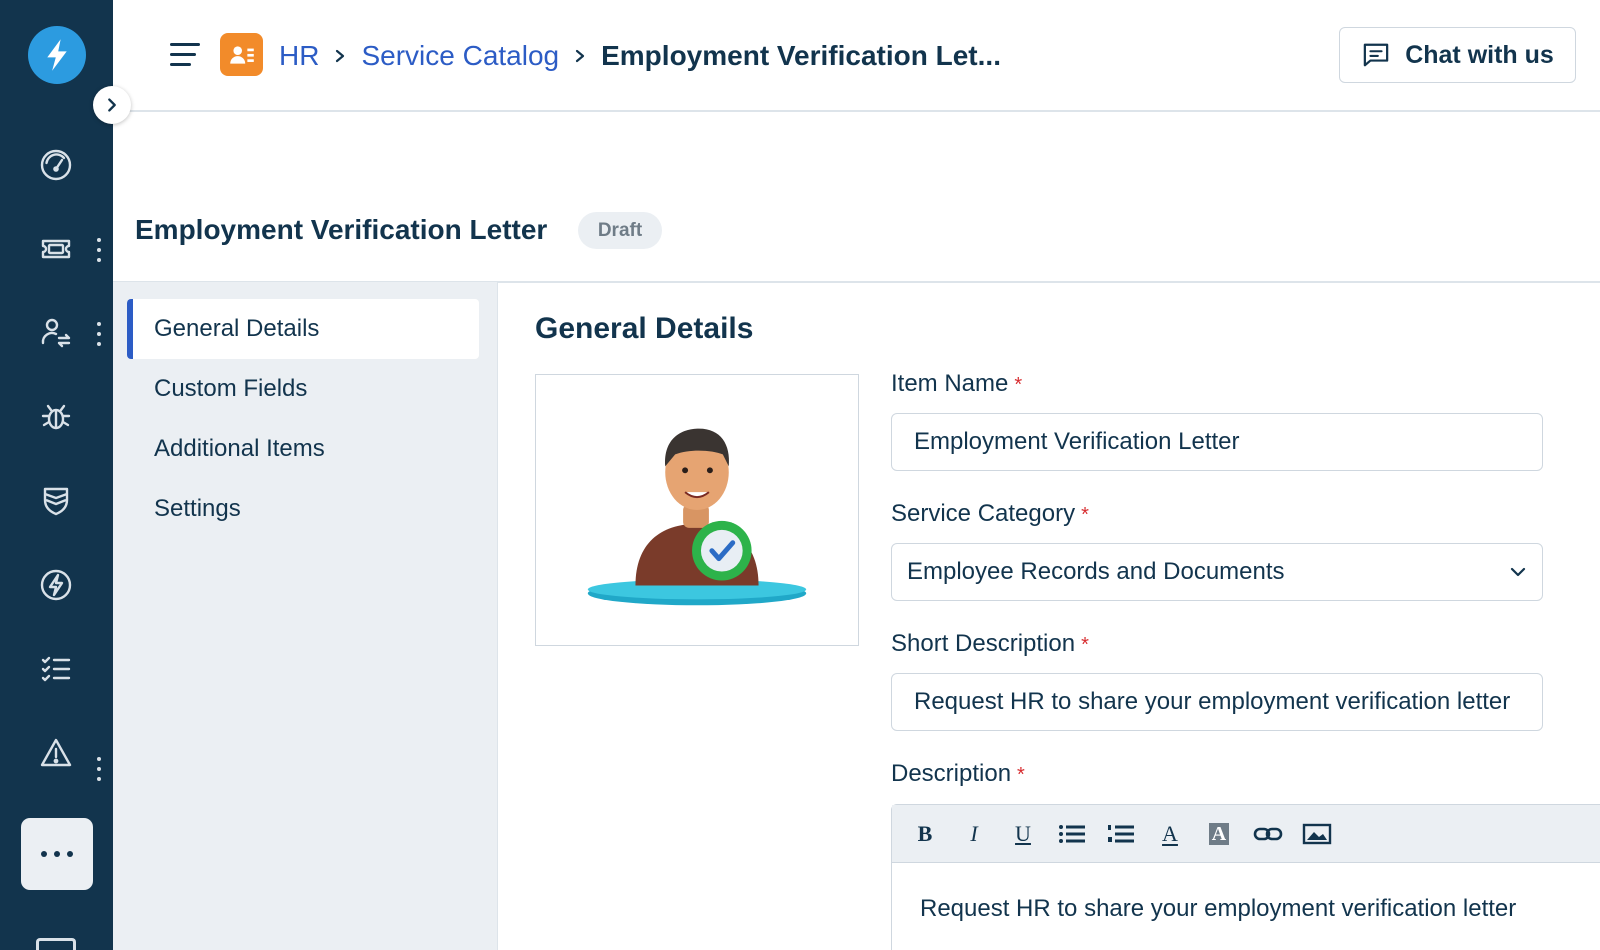 The image size is (1600, 950). I want to click on problems-icon, so click(56, 417).